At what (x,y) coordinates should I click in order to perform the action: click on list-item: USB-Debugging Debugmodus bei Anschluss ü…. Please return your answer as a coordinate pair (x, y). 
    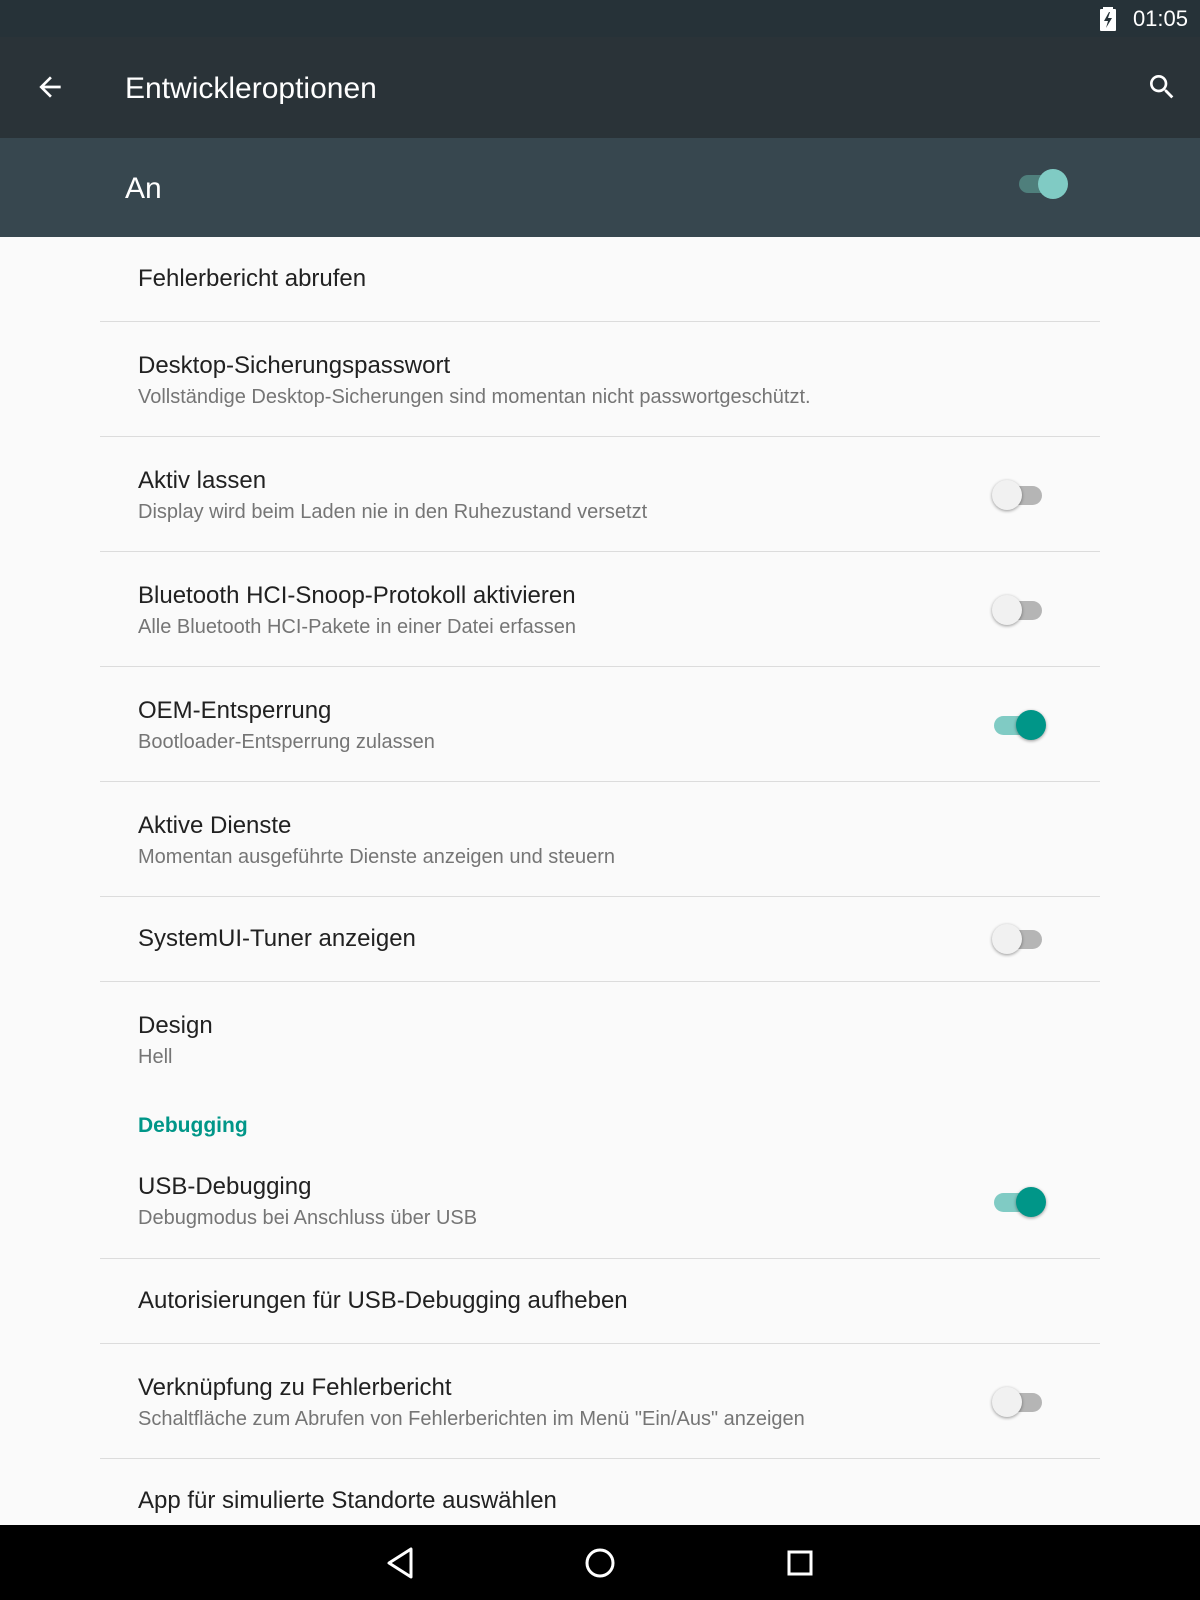
    Looking at the image, I should click on (600, 1206).